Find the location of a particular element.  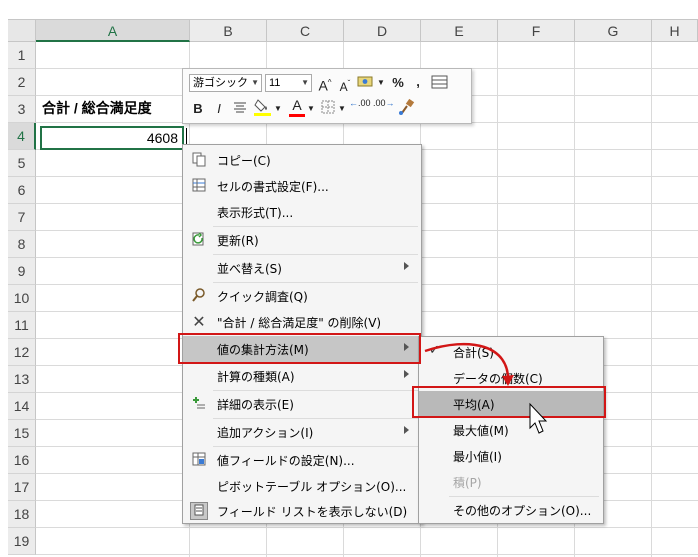

number-format-button is located at coordinates (366, 83).